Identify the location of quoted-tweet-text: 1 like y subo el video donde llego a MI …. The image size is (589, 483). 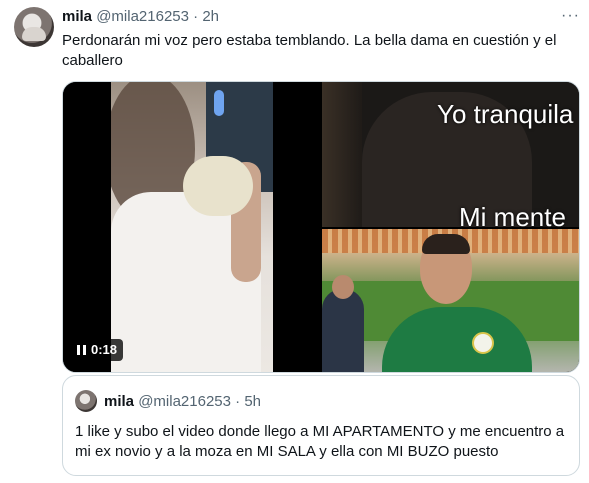
(320, 441).